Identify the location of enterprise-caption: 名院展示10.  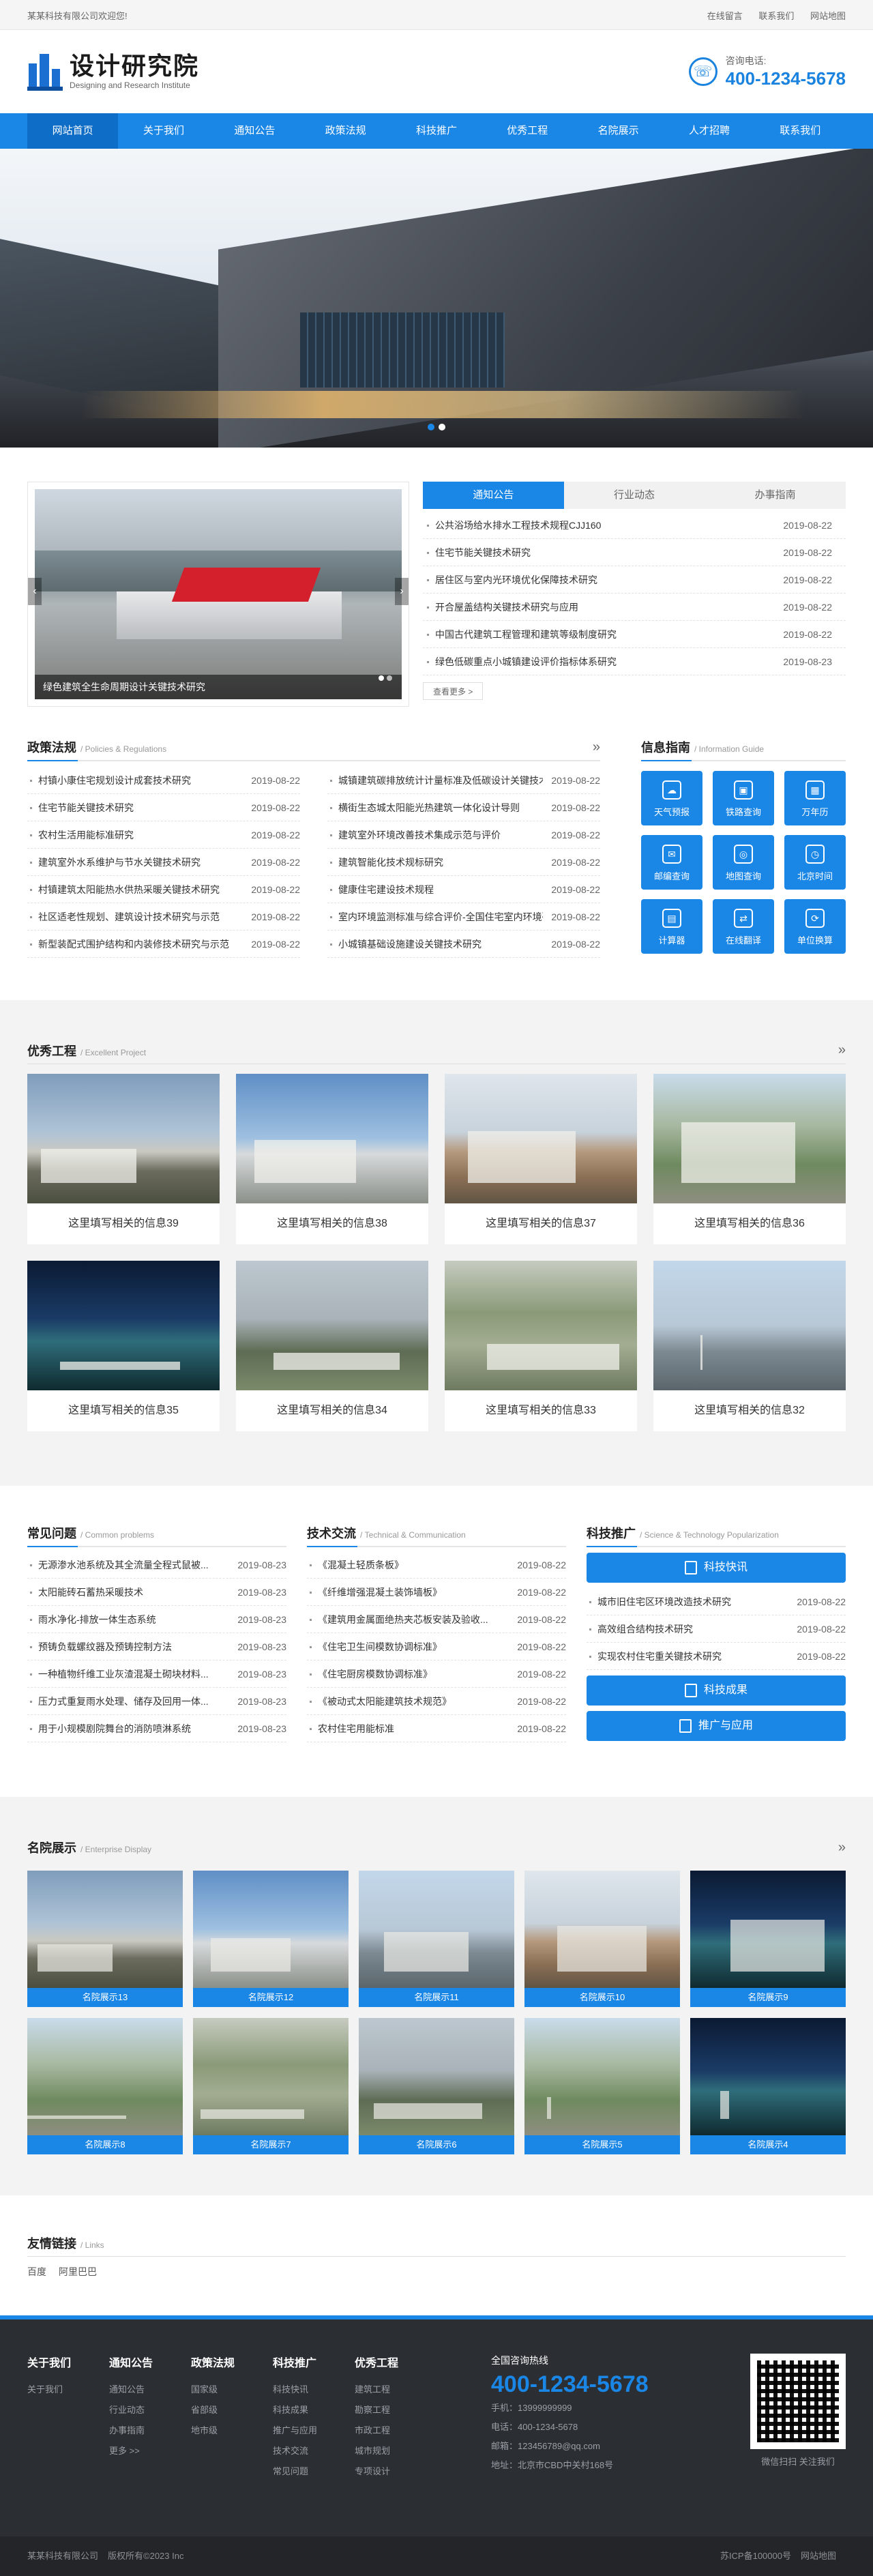
(602, 1998).